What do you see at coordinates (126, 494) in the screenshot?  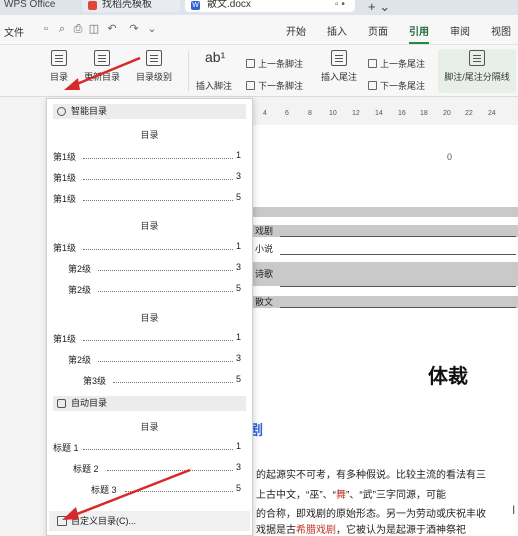 I see `arrow-to-custom-toc-icon` at bounding box center [126, 494].